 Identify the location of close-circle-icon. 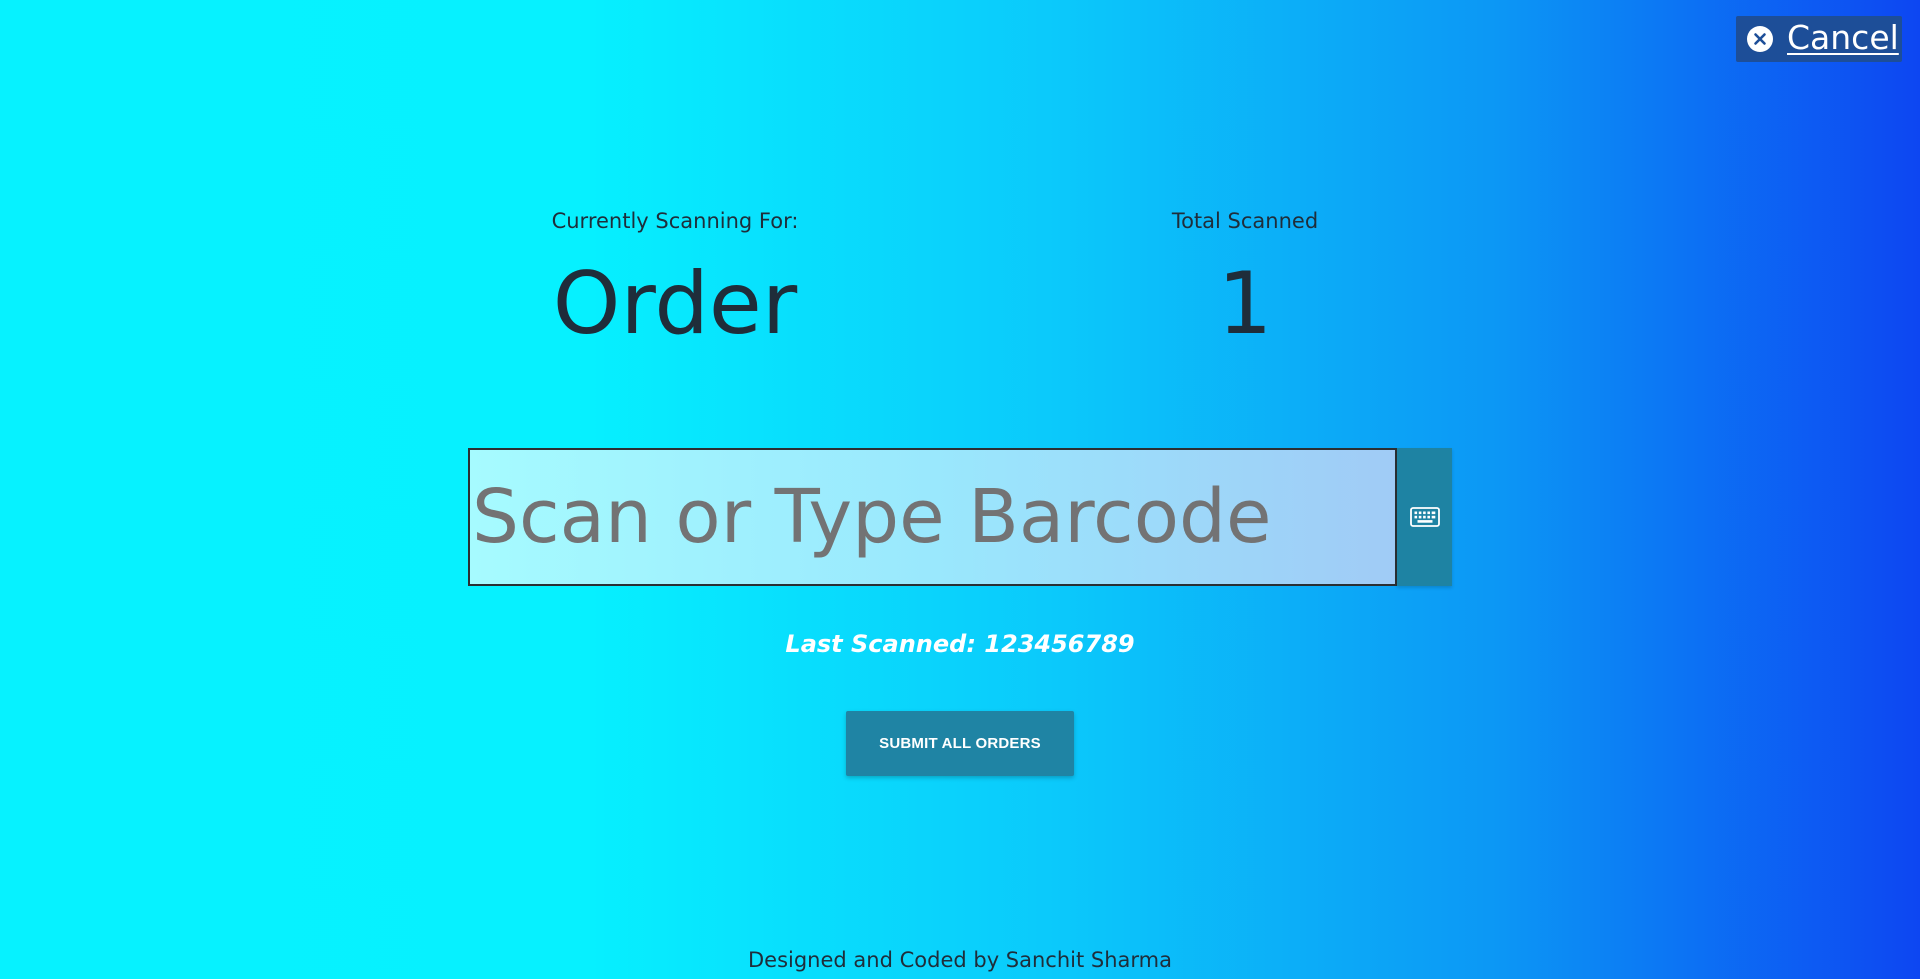
(1760, 39).